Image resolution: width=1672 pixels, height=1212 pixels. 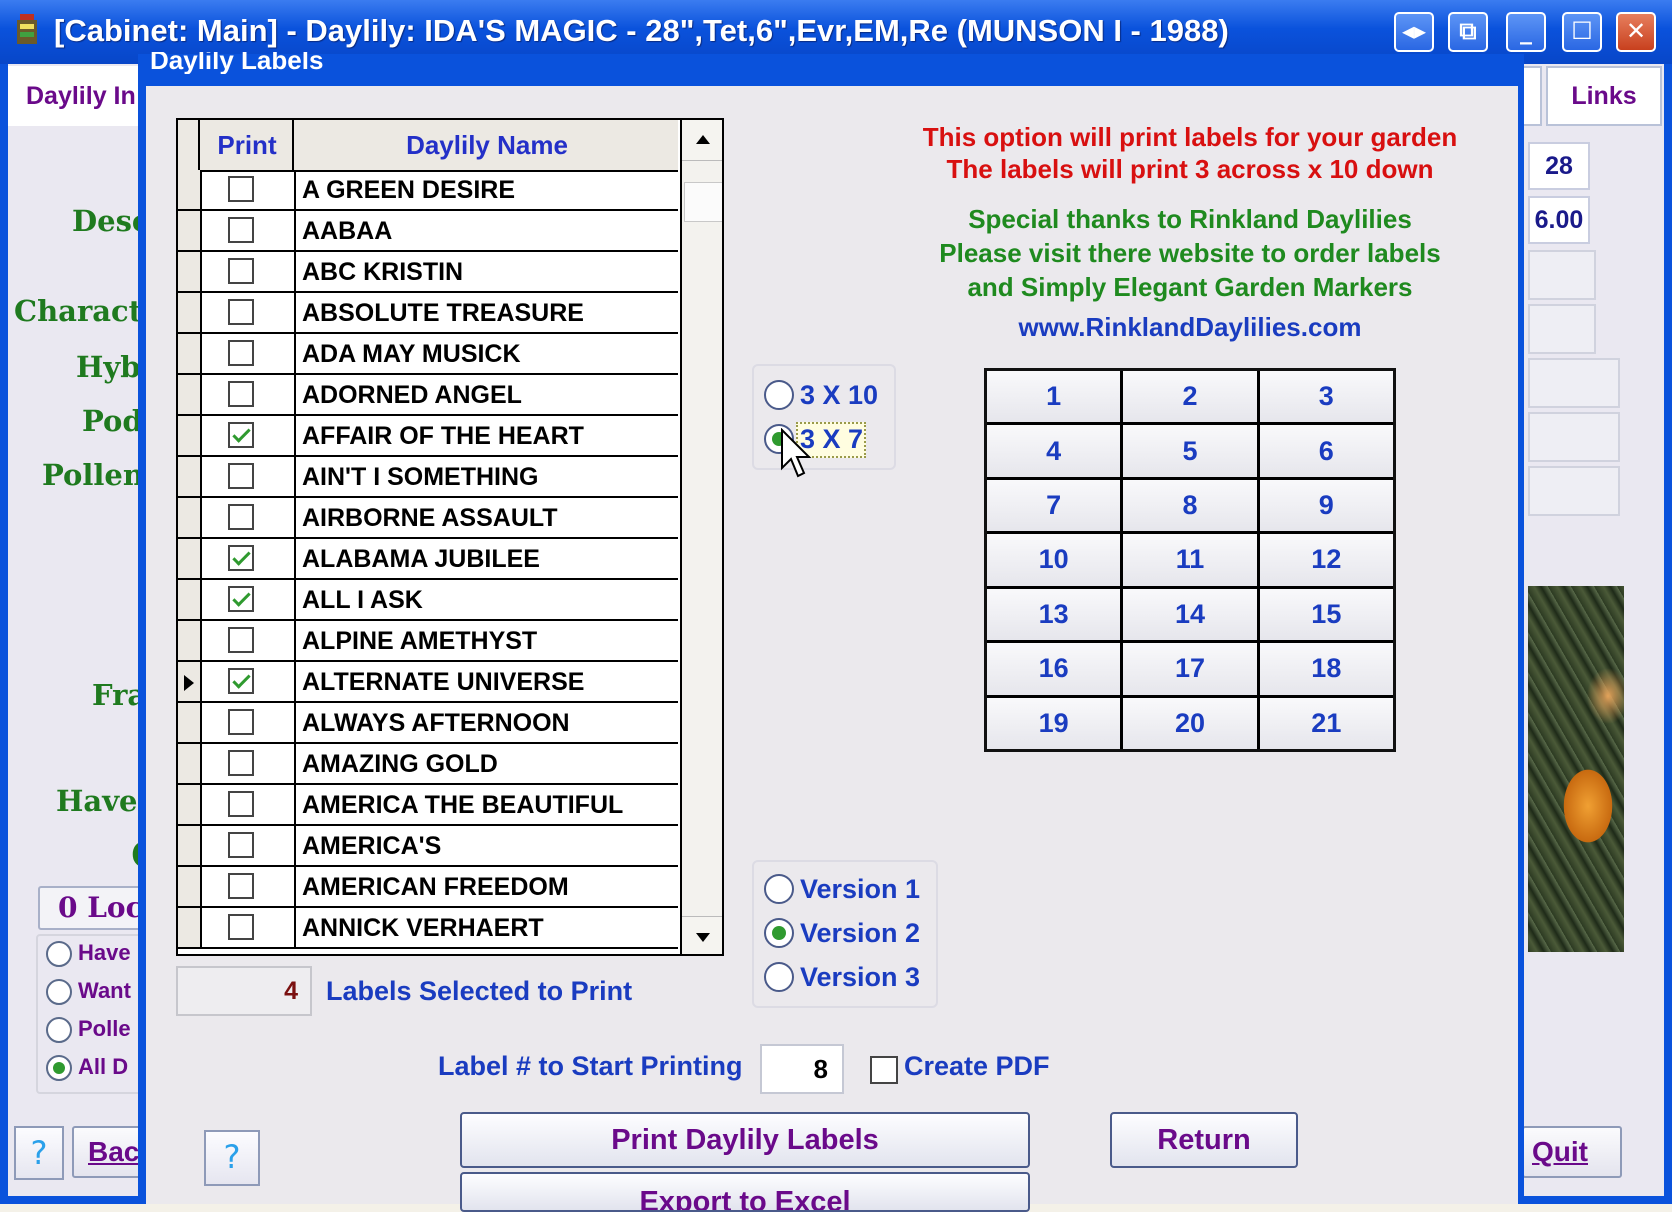 I want to click on label-position-cell: 7, so click(x=1054, y=505).